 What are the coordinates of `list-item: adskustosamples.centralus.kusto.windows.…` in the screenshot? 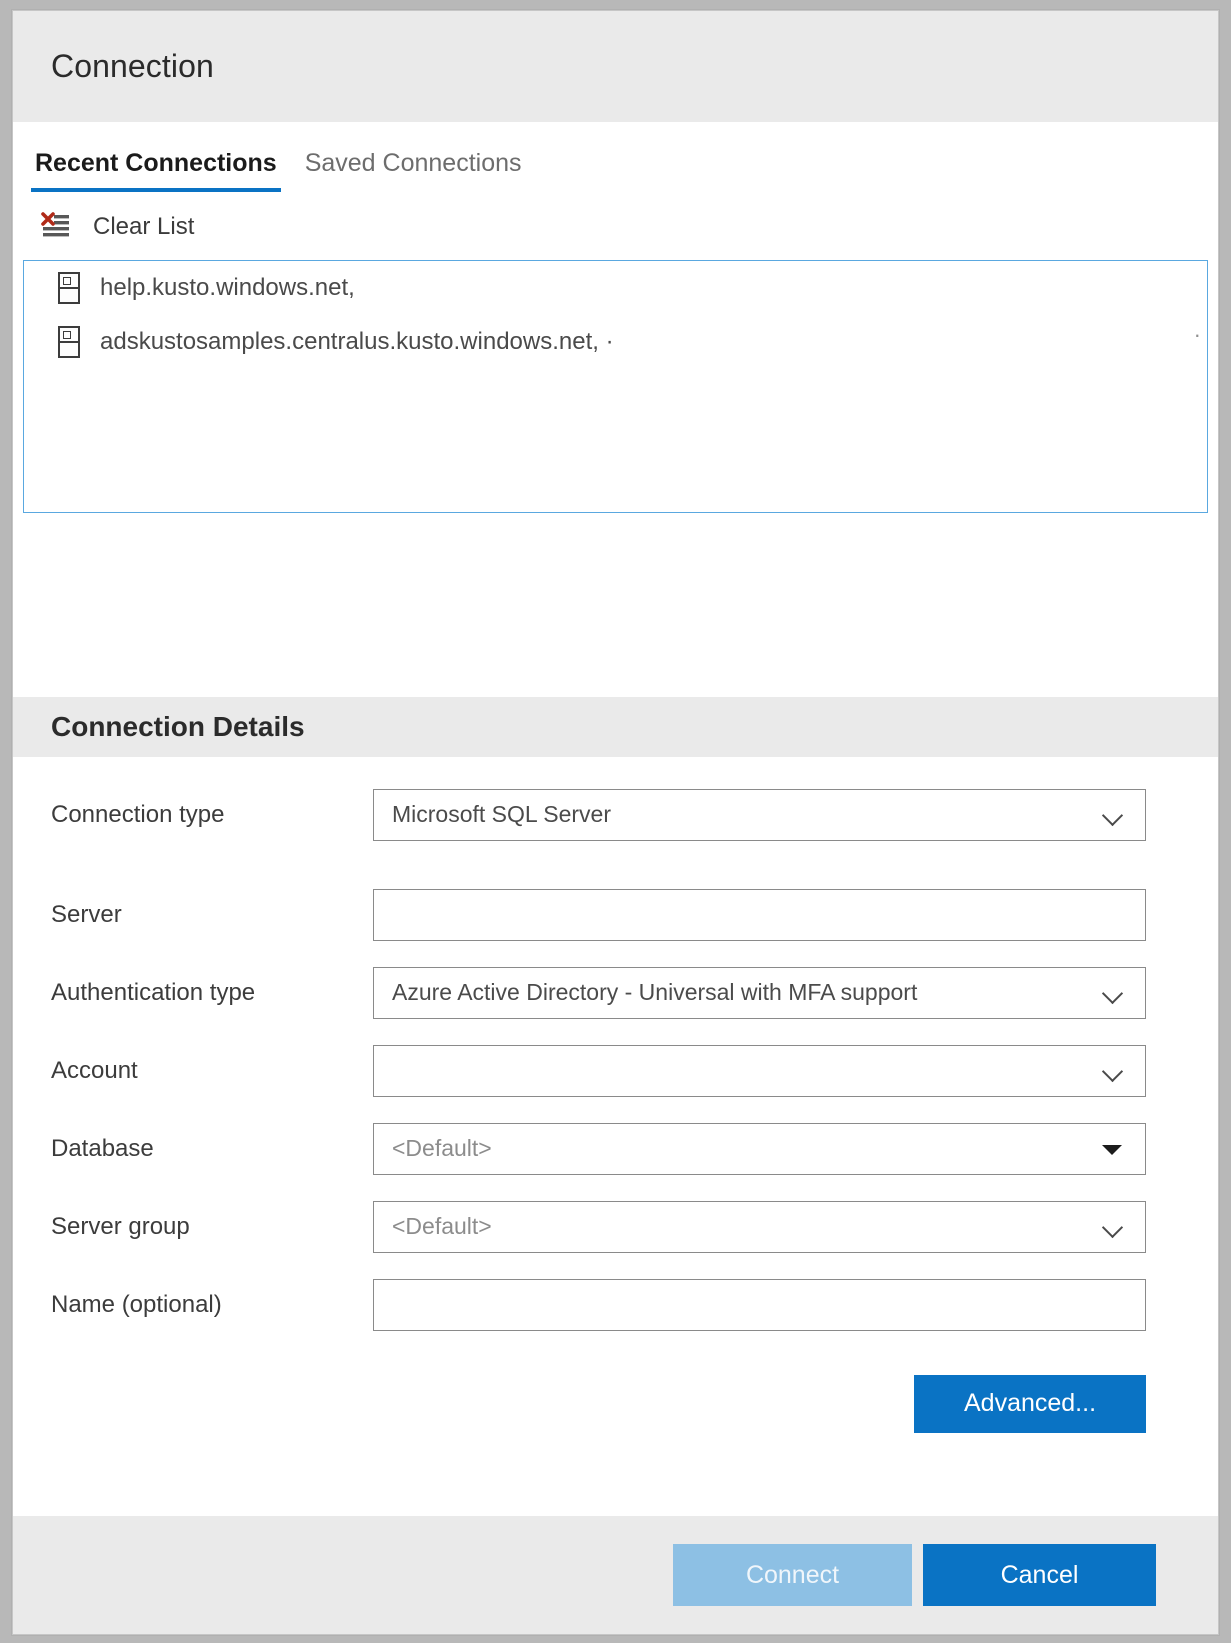 It's located at (615, 342).